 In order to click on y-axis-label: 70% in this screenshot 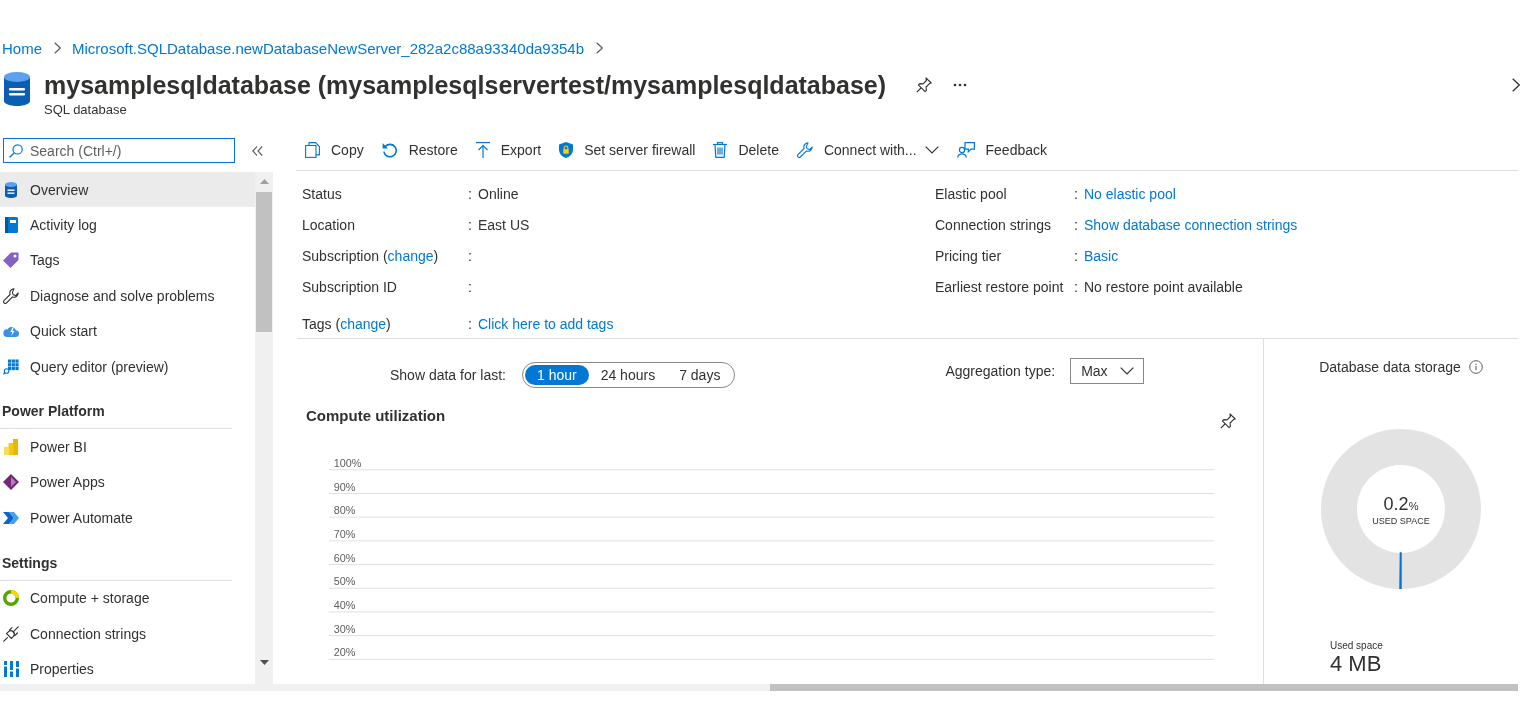, I will do `click(344, 533)`.